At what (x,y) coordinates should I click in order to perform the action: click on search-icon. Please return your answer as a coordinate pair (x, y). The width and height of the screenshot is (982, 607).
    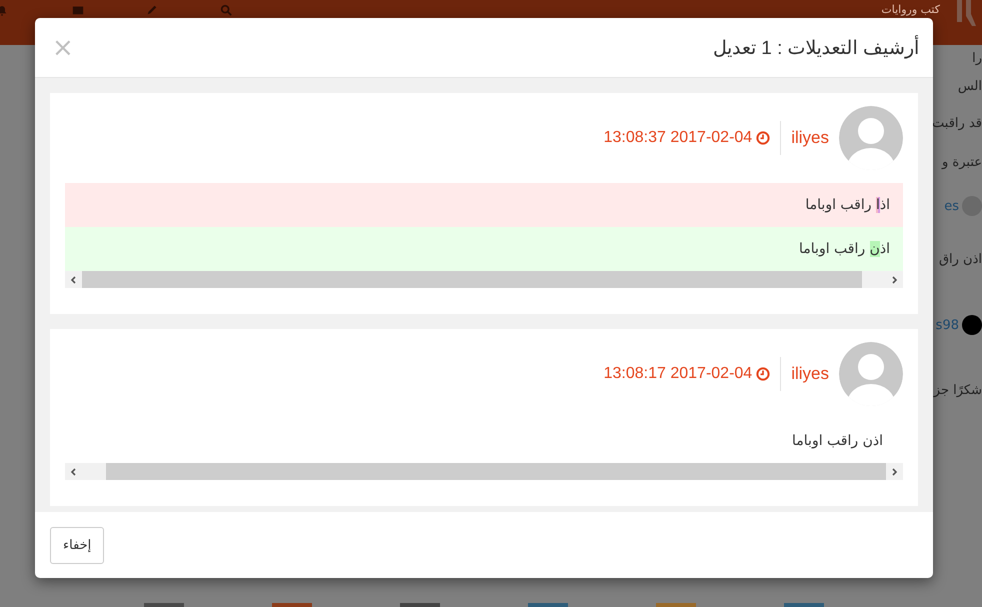
    Looking at the image, I should click on (226, 10).